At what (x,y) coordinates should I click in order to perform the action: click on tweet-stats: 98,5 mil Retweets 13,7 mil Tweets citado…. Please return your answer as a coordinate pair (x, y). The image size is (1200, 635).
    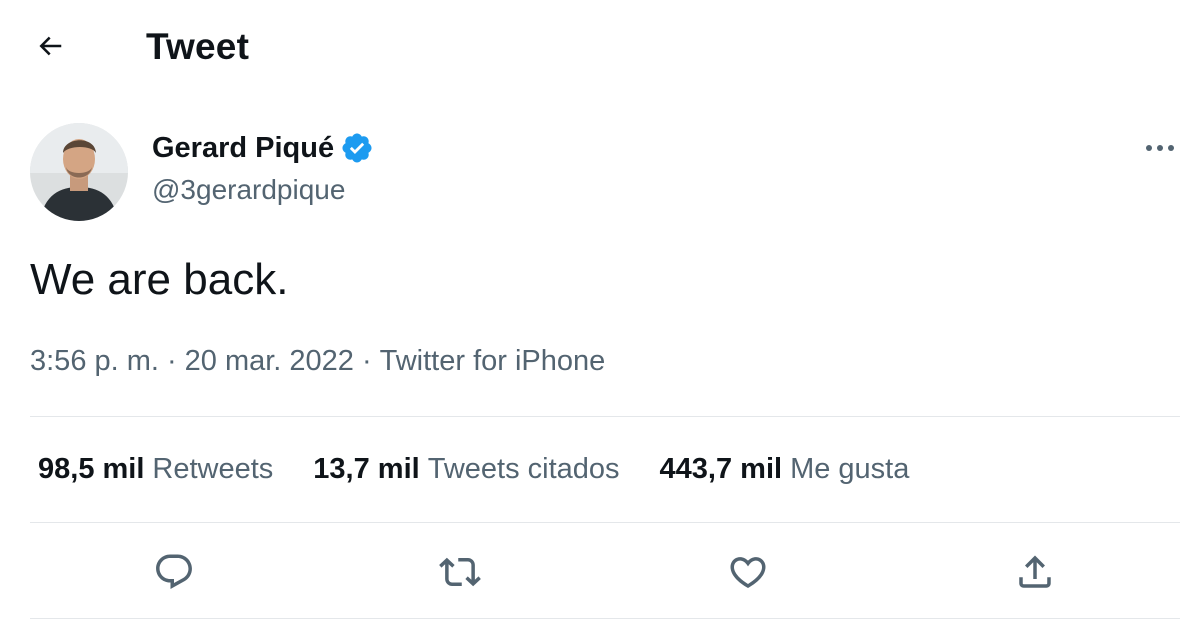
    Looking at the image, I should click on (493, 469).